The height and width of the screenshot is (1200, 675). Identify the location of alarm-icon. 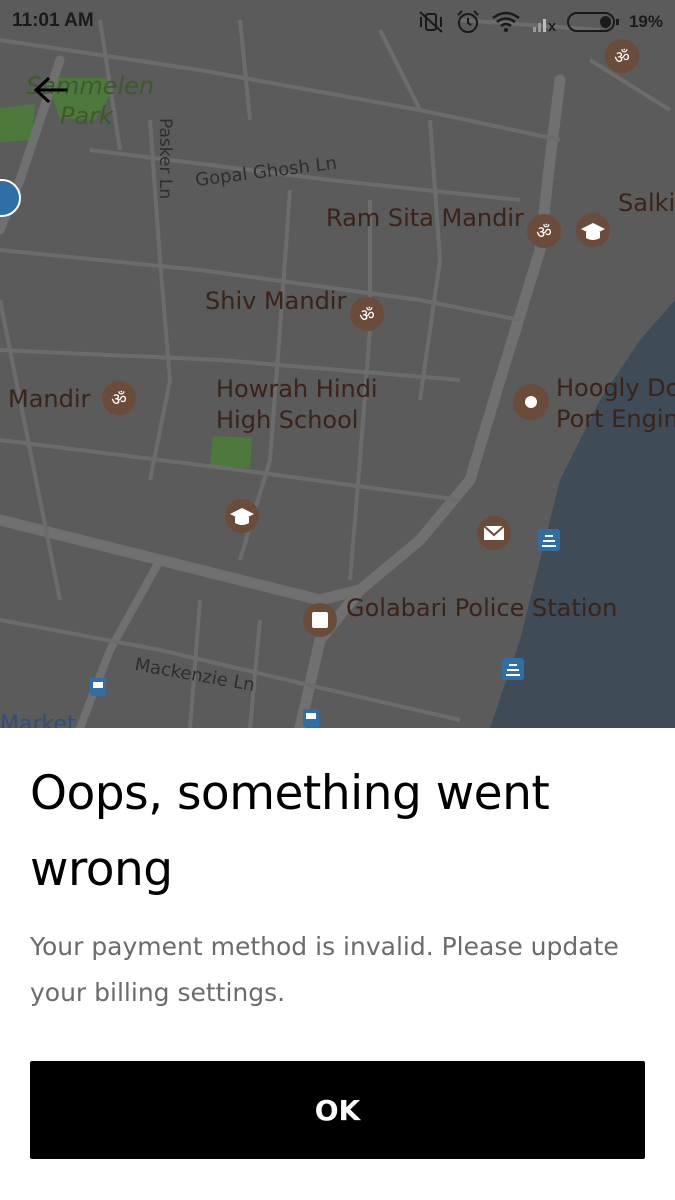
(468, 22).